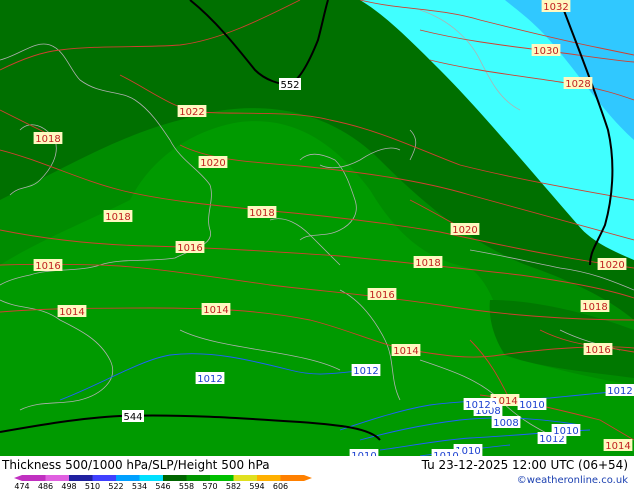 The width and height of the screenshot is (634, 494). What do you see at coordinates (524, 465) in the screenshot?
I see `valid-time: Tu 23-12-2025 12:00 UTC (06+54)` at bounding box center [524, 465].